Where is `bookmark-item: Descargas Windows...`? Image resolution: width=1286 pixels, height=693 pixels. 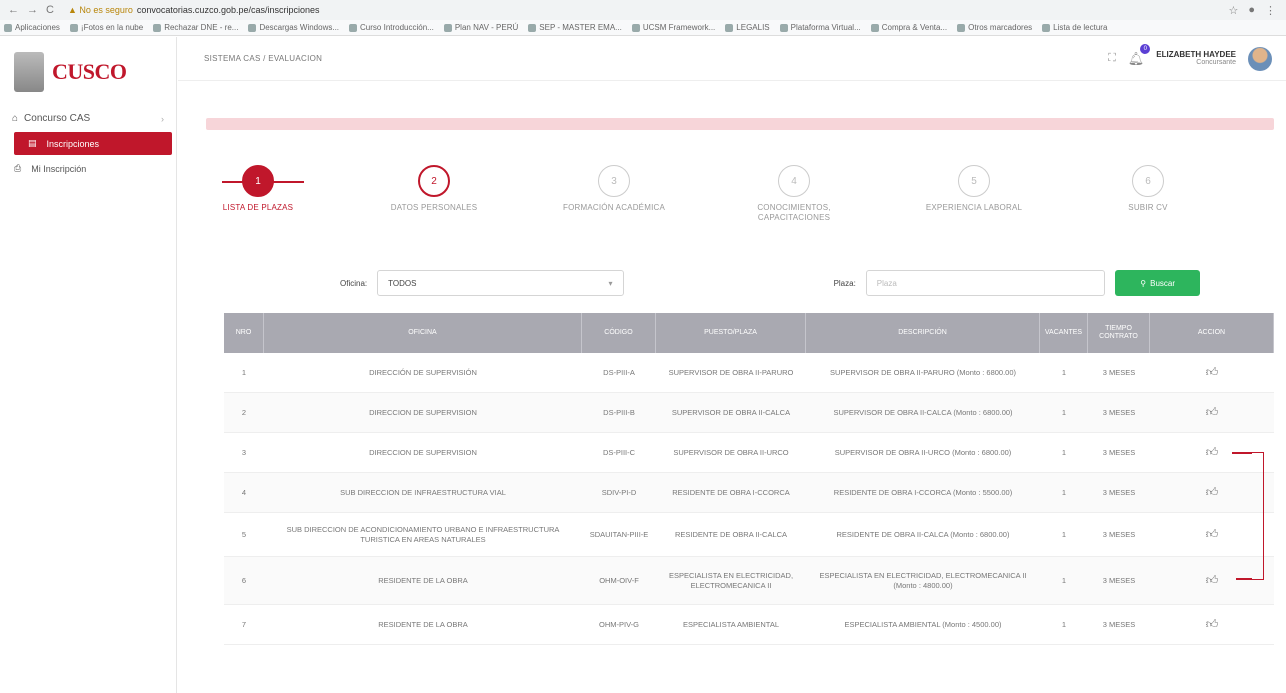 bookmark-item: Descargas Windows... is located at coordinates (293, 27).